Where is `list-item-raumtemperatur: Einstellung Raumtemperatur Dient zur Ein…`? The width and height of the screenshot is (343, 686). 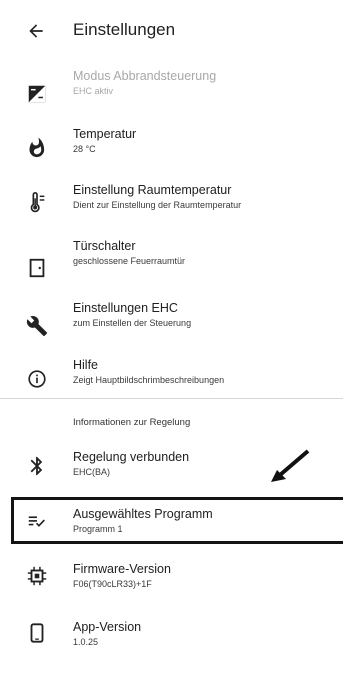
list-item-raumtemperatur: Einstellung Raumtemperatur Dient zur Ein… is located at coordinates (171, 210).